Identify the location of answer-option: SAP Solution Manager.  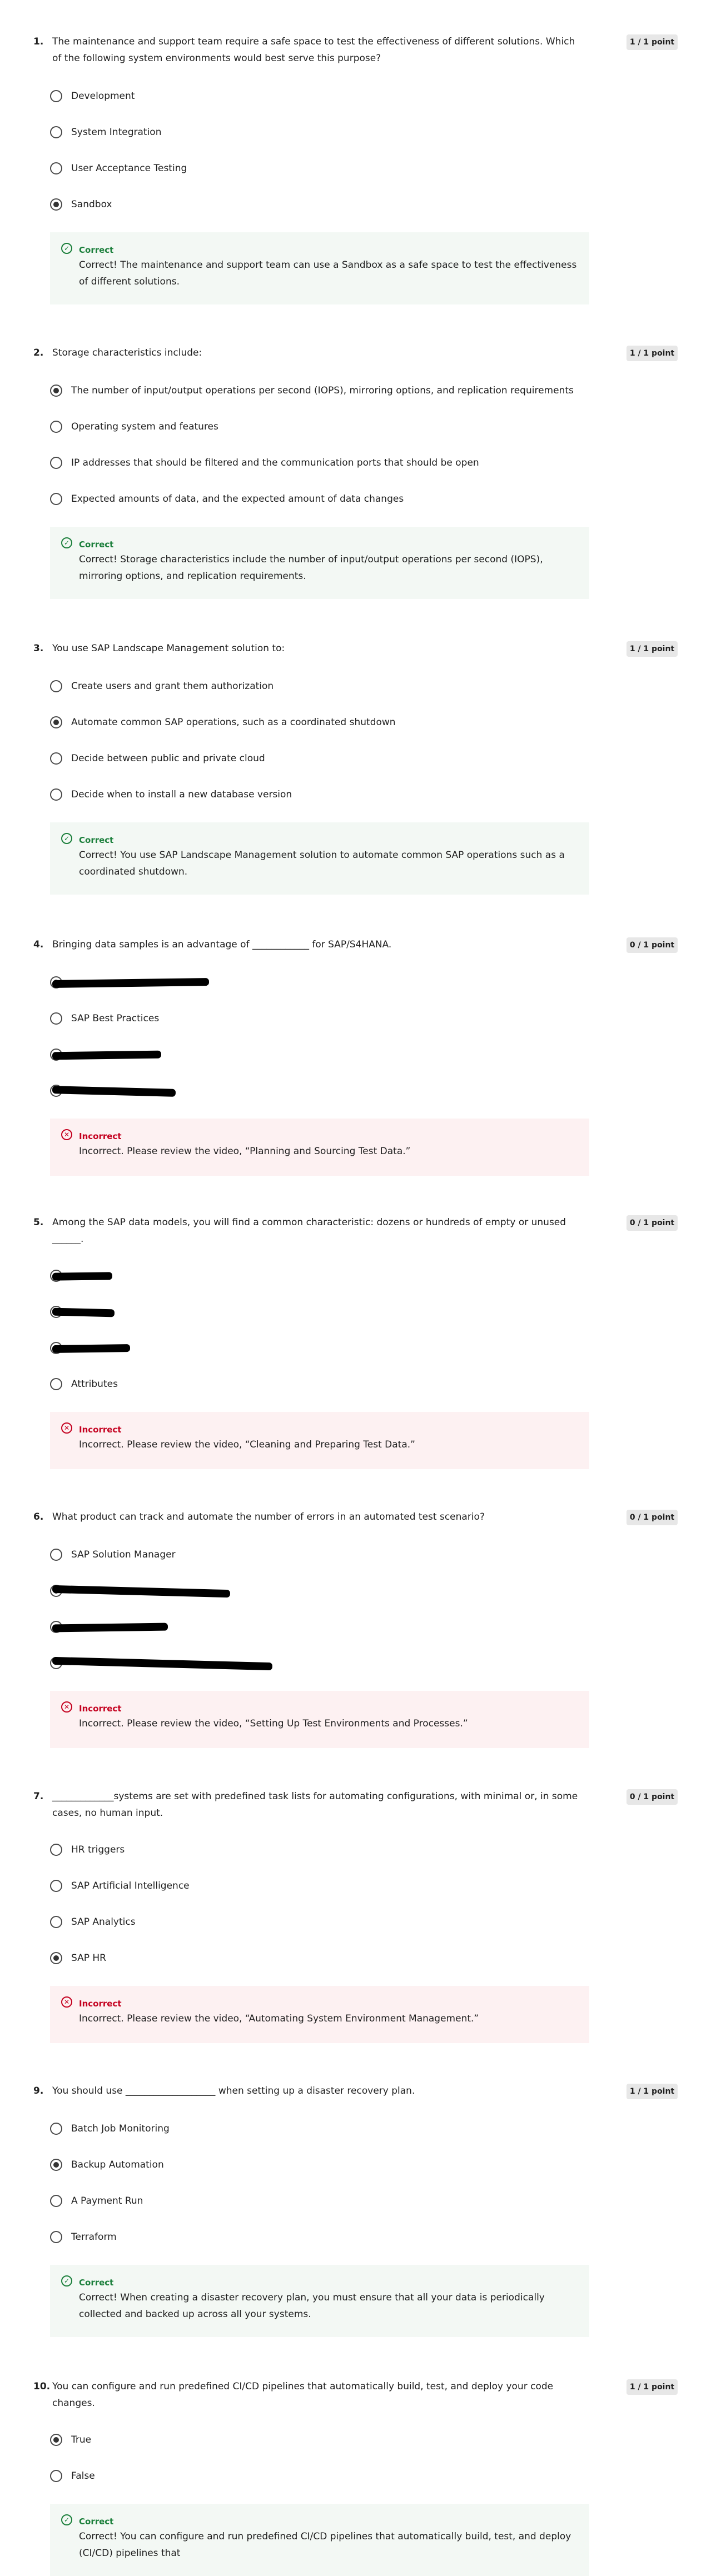
(328, 1556).